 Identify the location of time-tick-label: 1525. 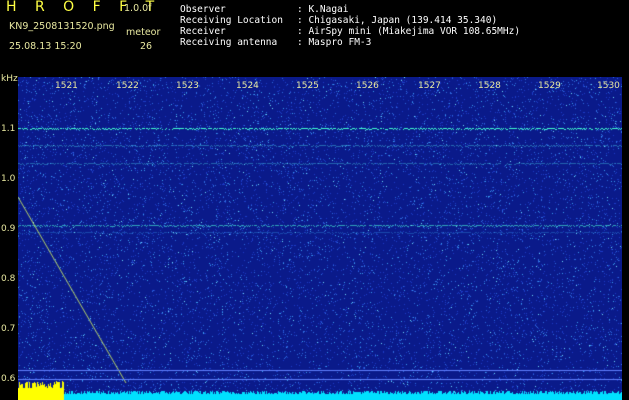
(307, 86).